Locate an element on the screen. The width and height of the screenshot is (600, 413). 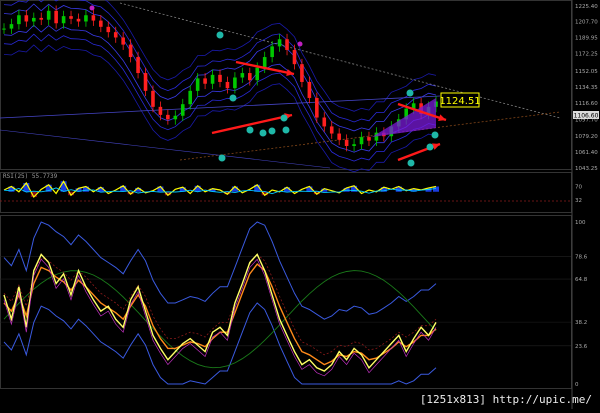
price-axis-tick: 1061.40 is located at coordinates (586, 153).